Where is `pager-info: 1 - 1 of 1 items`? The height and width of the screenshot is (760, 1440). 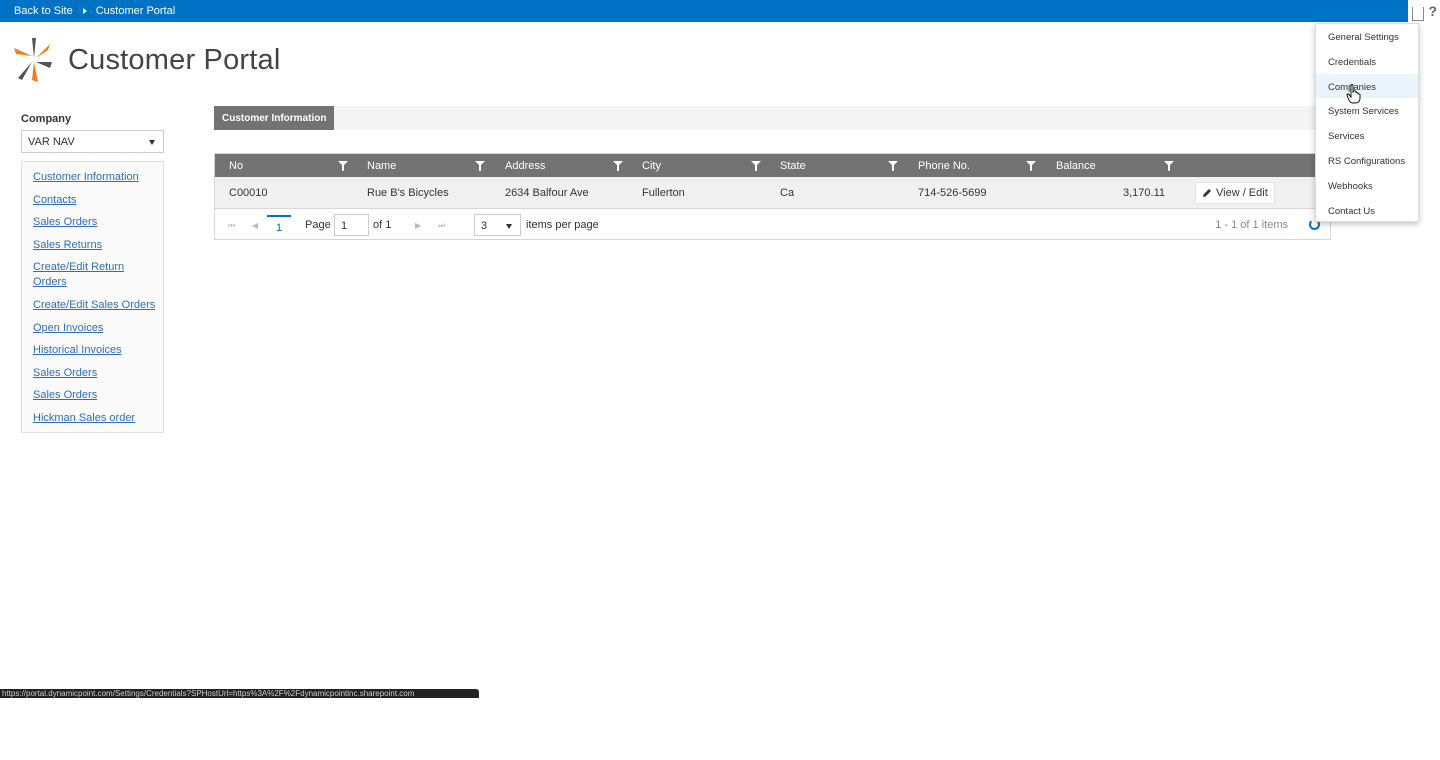
pager-info: 1 - 1 of 1 items is located at coordinates (1251, 225).